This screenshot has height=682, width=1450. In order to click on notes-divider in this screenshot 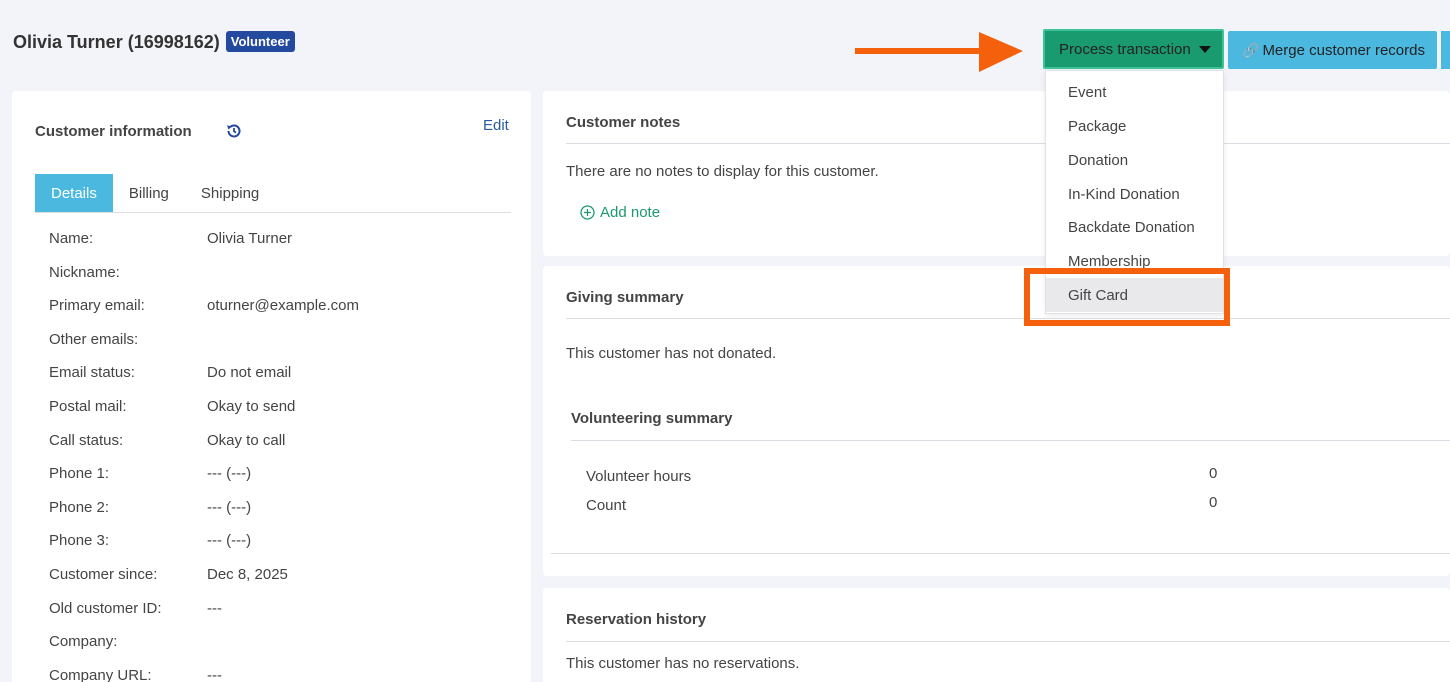, I will do `click(1008, 143)`.